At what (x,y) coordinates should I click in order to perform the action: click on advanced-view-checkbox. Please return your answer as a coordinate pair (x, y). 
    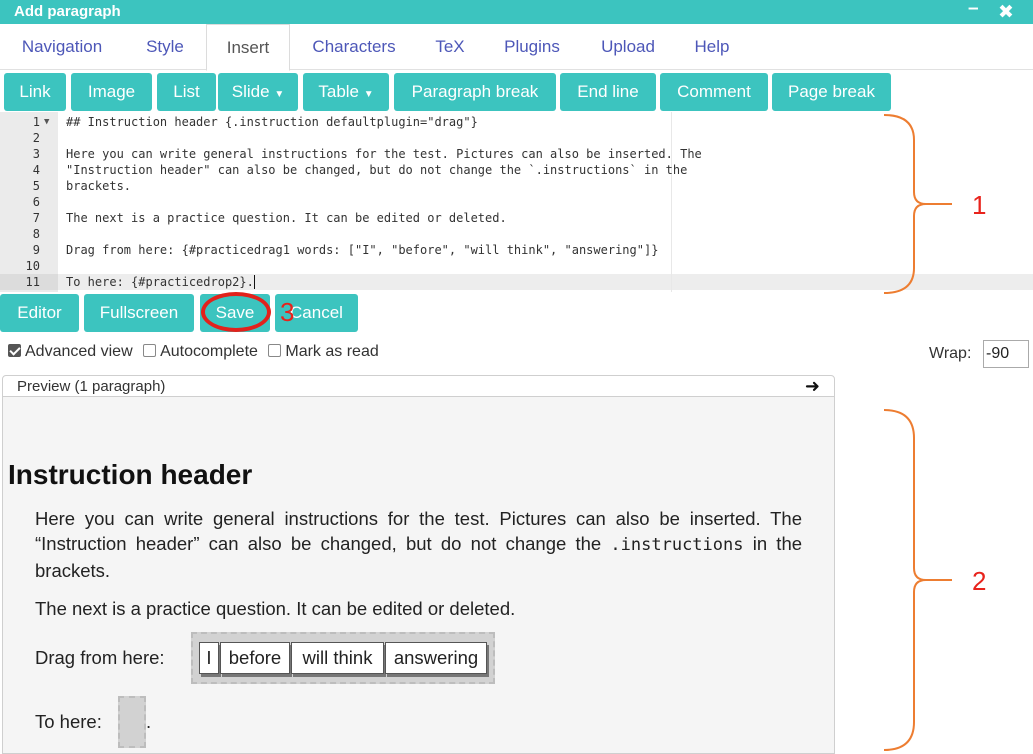
    Looking at the image, I should click on (14, 350).